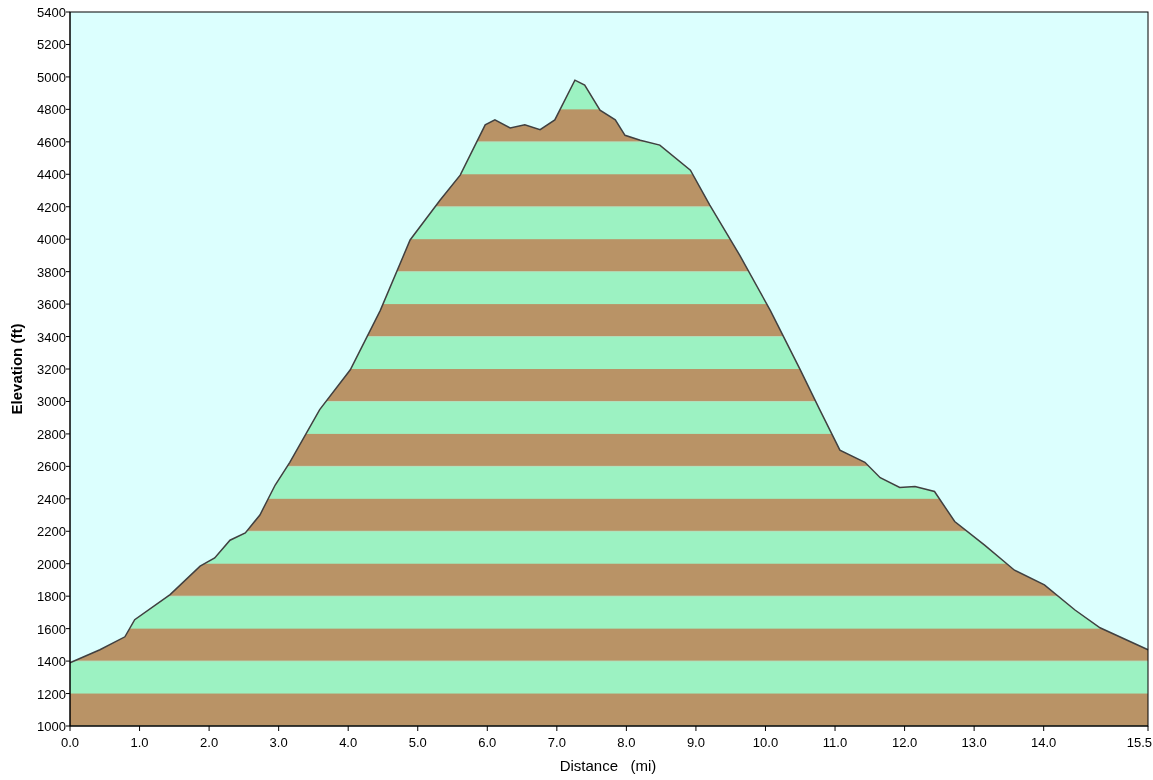 The image size is (1153, 780). Describe the element at coordinates (51, 45) in the screenshot. I see `y-tick-label: 5200` at that location.